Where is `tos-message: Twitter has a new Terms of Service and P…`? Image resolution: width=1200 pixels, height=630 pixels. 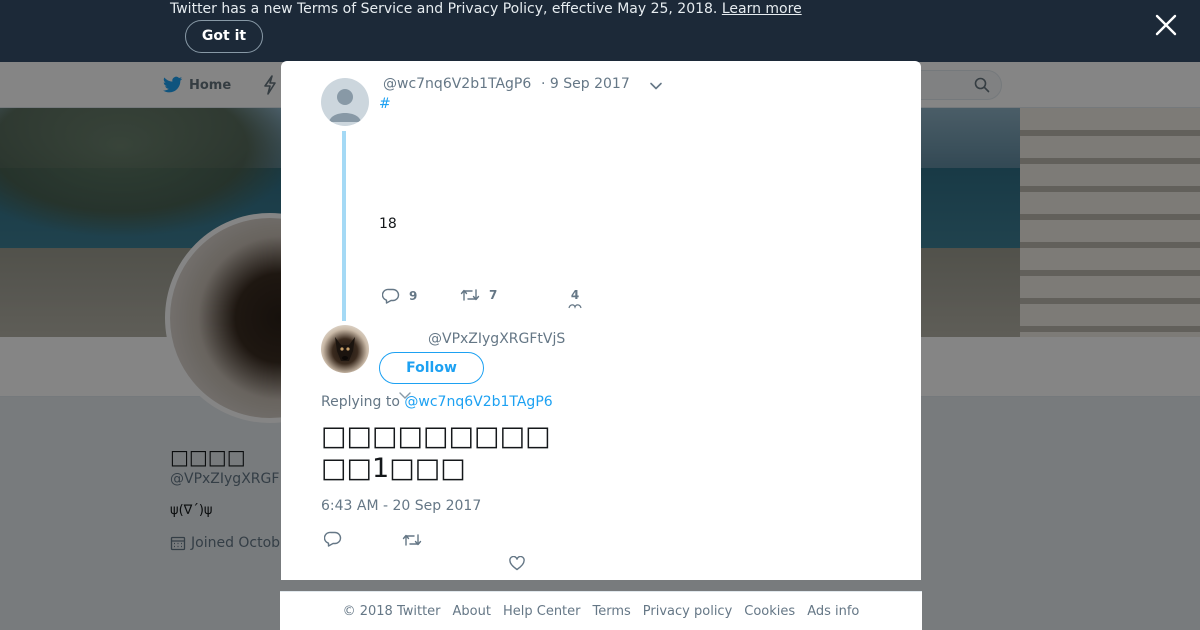
tos-message: Twitter has a new Terms of Service and P… is located at coordinates (444, 9).